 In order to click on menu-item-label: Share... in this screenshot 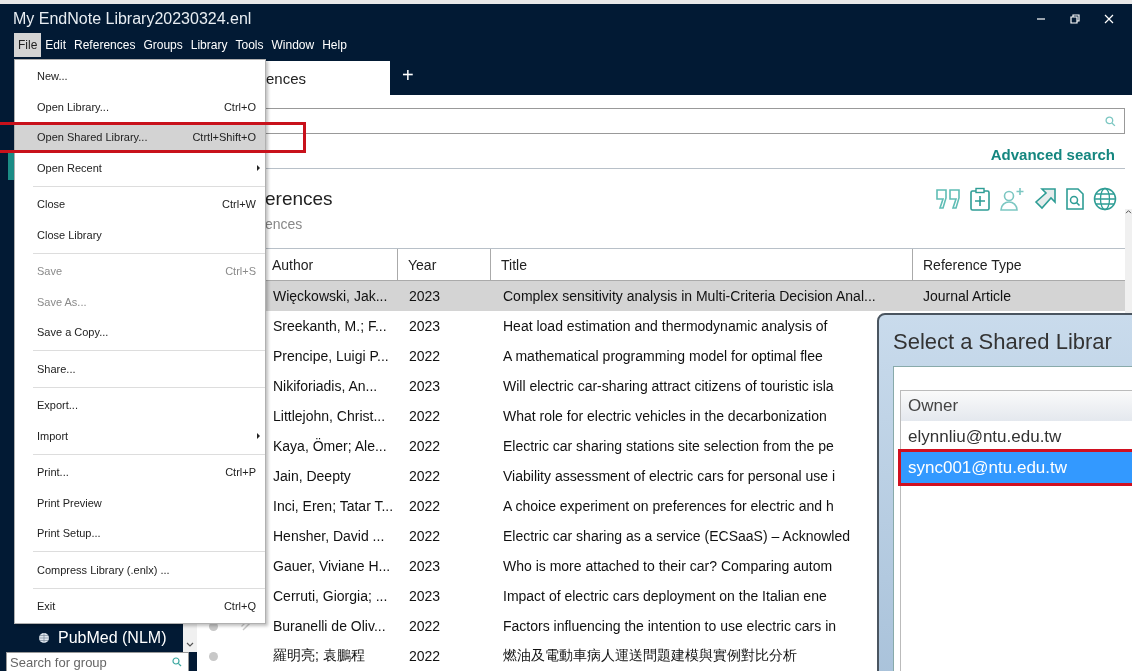, I will do `click(56, 368)`.